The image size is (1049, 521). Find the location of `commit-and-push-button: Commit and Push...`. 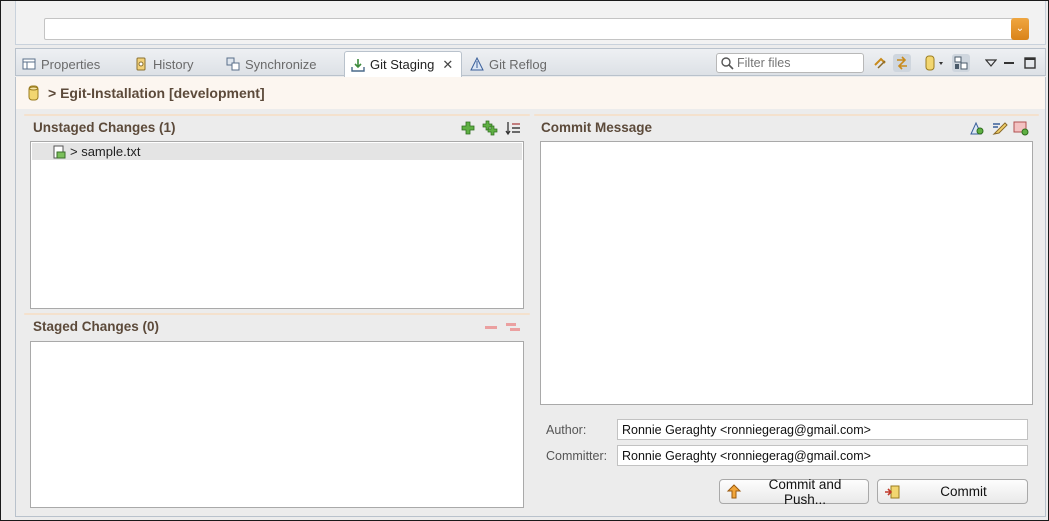

commit-and-push-button: Commit and Push... is located at coordinates (794, 491).